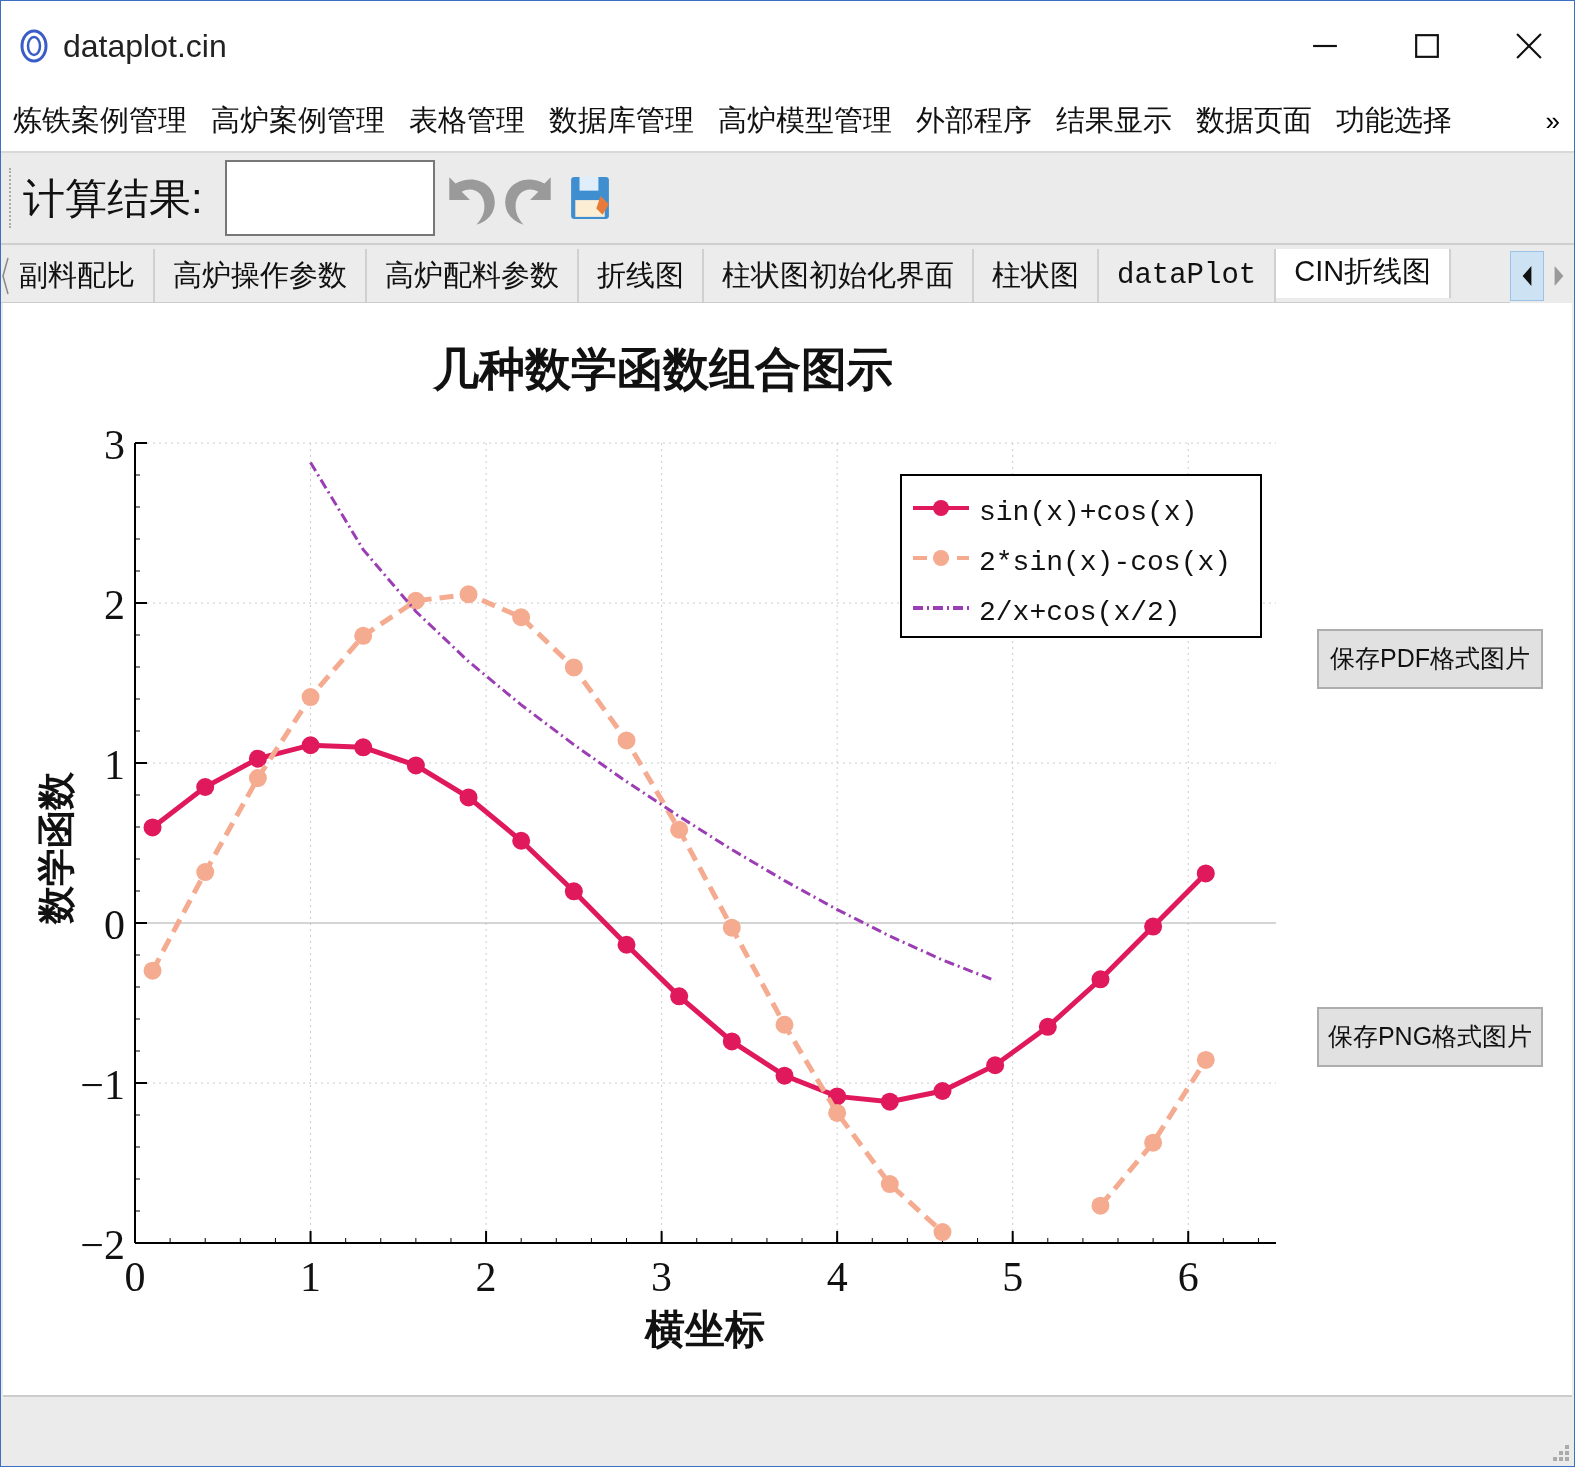 The image size is (1575, 1467). Describe the element at coordinates (467, 121) in the screenshot. I see `menu-item: 表格管理` at that location.